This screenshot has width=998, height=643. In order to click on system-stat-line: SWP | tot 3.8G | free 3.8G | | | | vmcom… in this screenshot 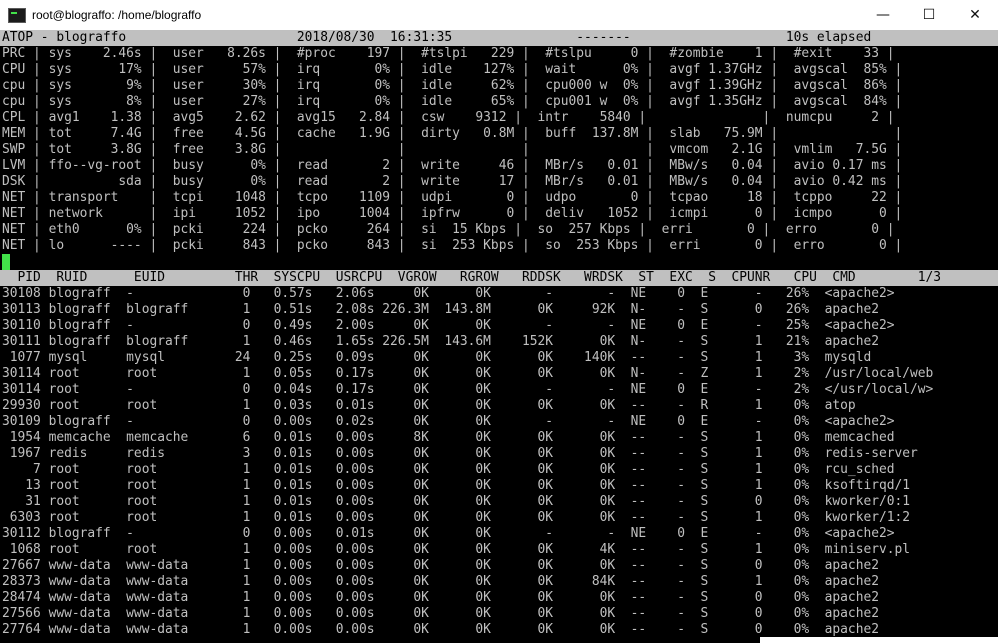, I will do `click(452, 149)`.